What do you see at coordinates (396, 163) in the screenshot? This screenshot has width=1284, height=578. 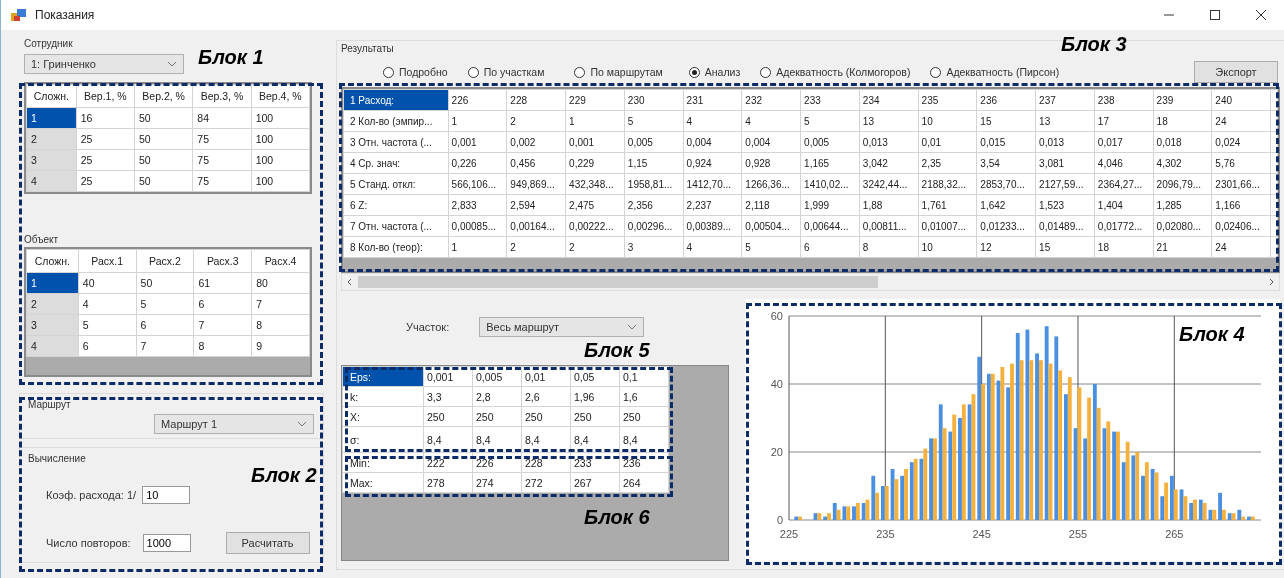 I see `row-header: 4 Ср. знач:` at bounding box center [396, 163].